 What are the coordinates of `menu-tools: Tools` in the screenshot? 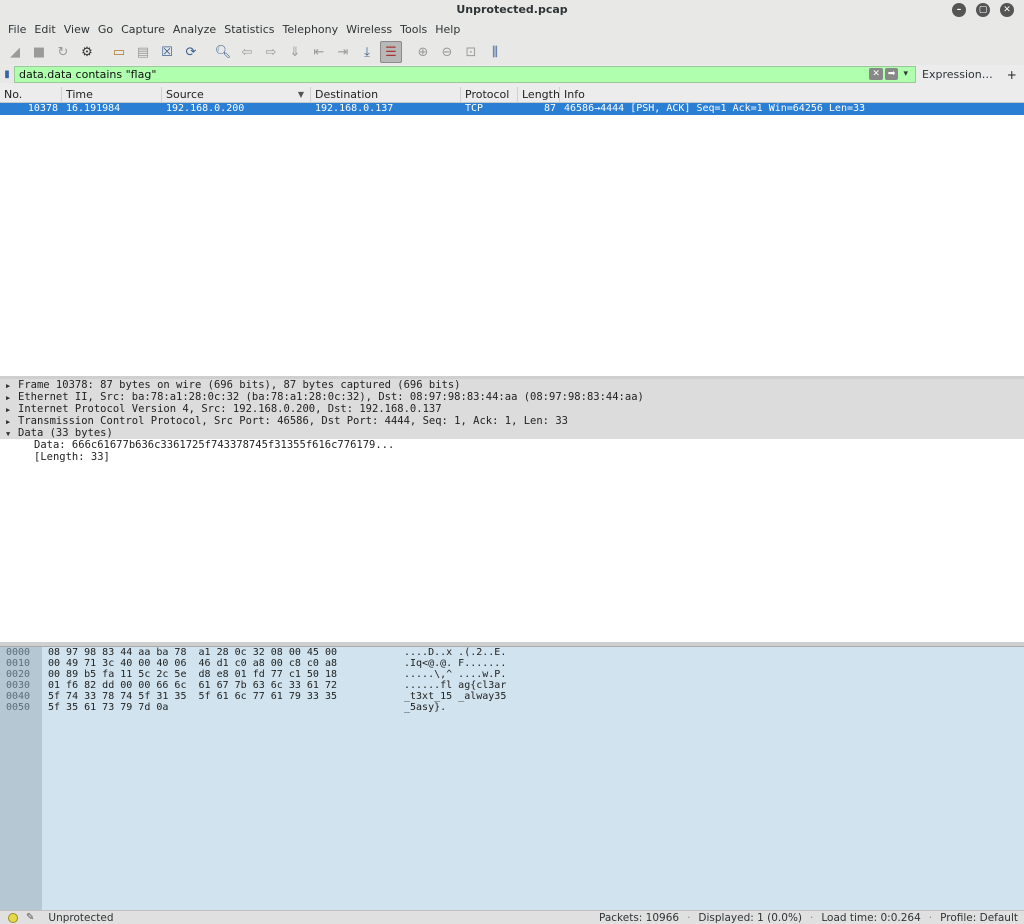 It's located at (413, 29).